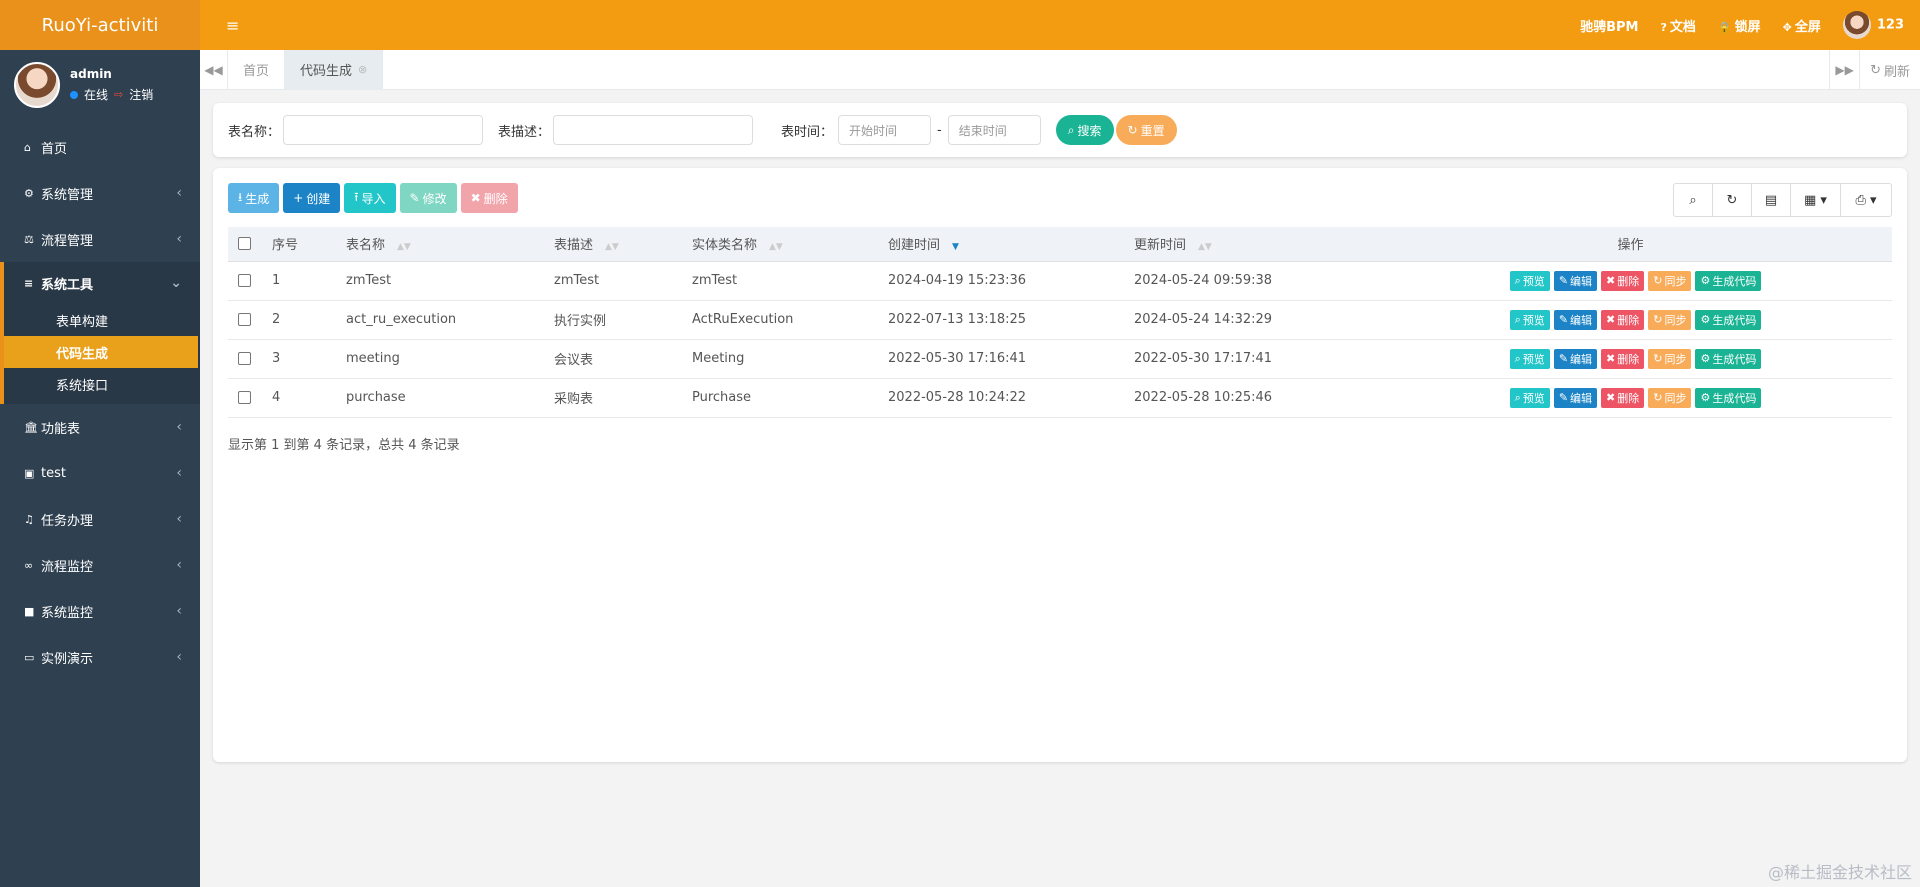 This screenshot has height=887, width=1920. I want to click on col-header-entity: 实体类名称 ▲▼, so click(780, 244).